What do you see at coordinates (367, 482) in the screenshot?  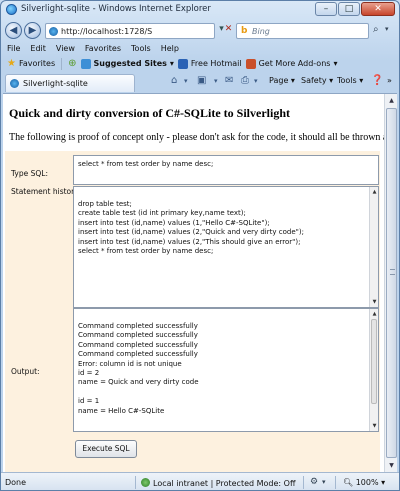 I see `zoom-level: 100%` at bounding box center [367, 482].